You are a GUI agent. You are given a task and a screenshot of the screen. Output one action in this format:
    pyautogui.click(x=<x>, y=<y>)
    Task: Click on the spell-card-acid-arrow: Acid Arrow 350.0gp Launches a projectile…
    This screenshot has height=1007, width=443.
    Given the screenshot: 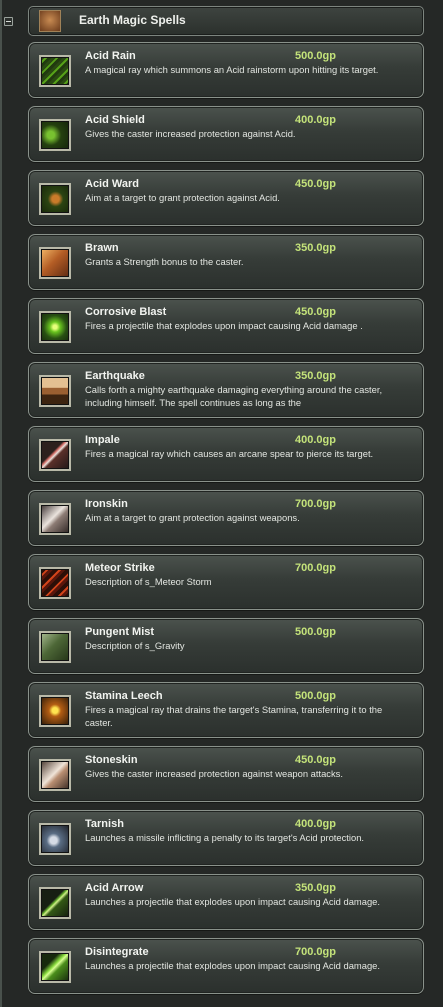 What is the action you would take?
    pyautogui.click(x=226, y=902)
    